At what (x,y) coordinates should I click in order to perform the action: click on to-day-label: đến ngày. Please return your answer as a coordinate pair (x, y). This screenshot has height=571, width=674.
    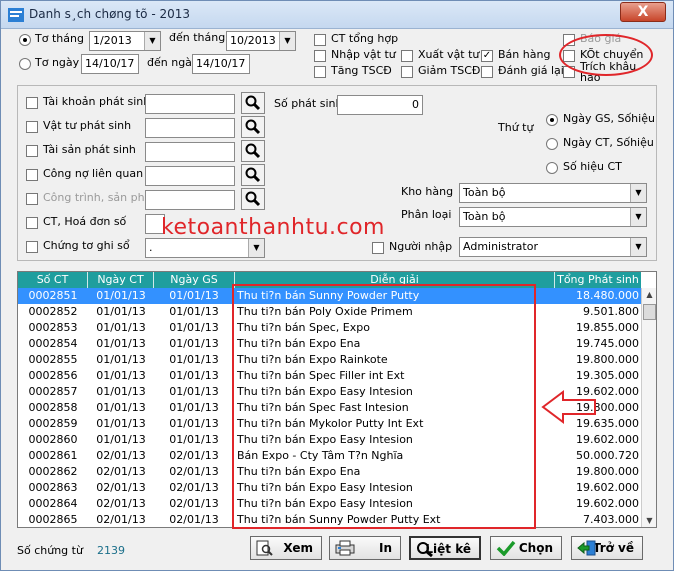
    Looking at the image, I should click on (173, 62).